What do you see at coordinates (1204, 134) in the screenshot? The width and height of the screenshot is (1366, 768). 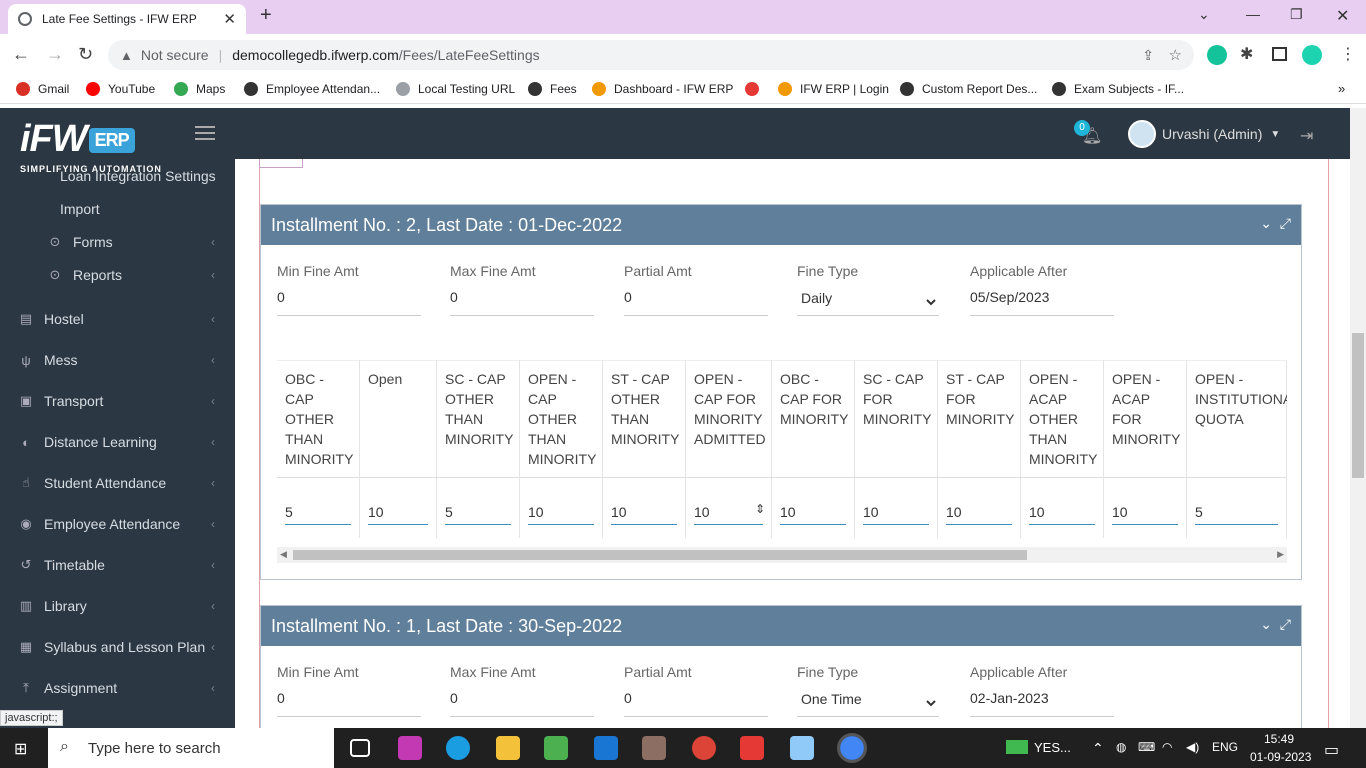 I see `user-menu: Urvashi (Admin) ▼` at bounding box center [1204, 134].